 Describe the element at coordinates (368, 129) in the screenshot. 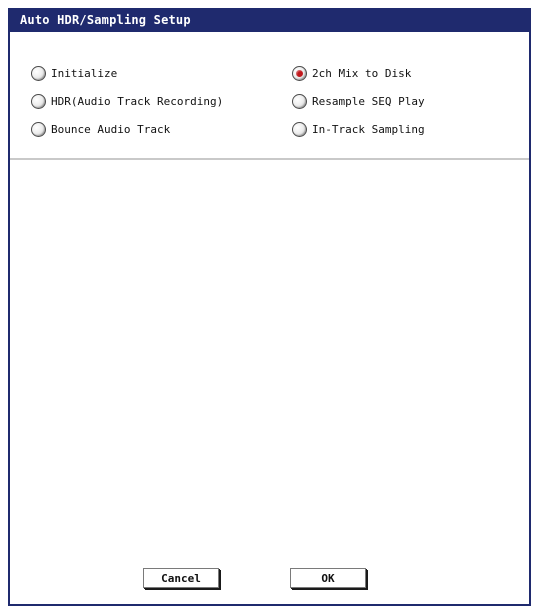

I see `radio-label-in-track: In-Track Sampling` at that location.